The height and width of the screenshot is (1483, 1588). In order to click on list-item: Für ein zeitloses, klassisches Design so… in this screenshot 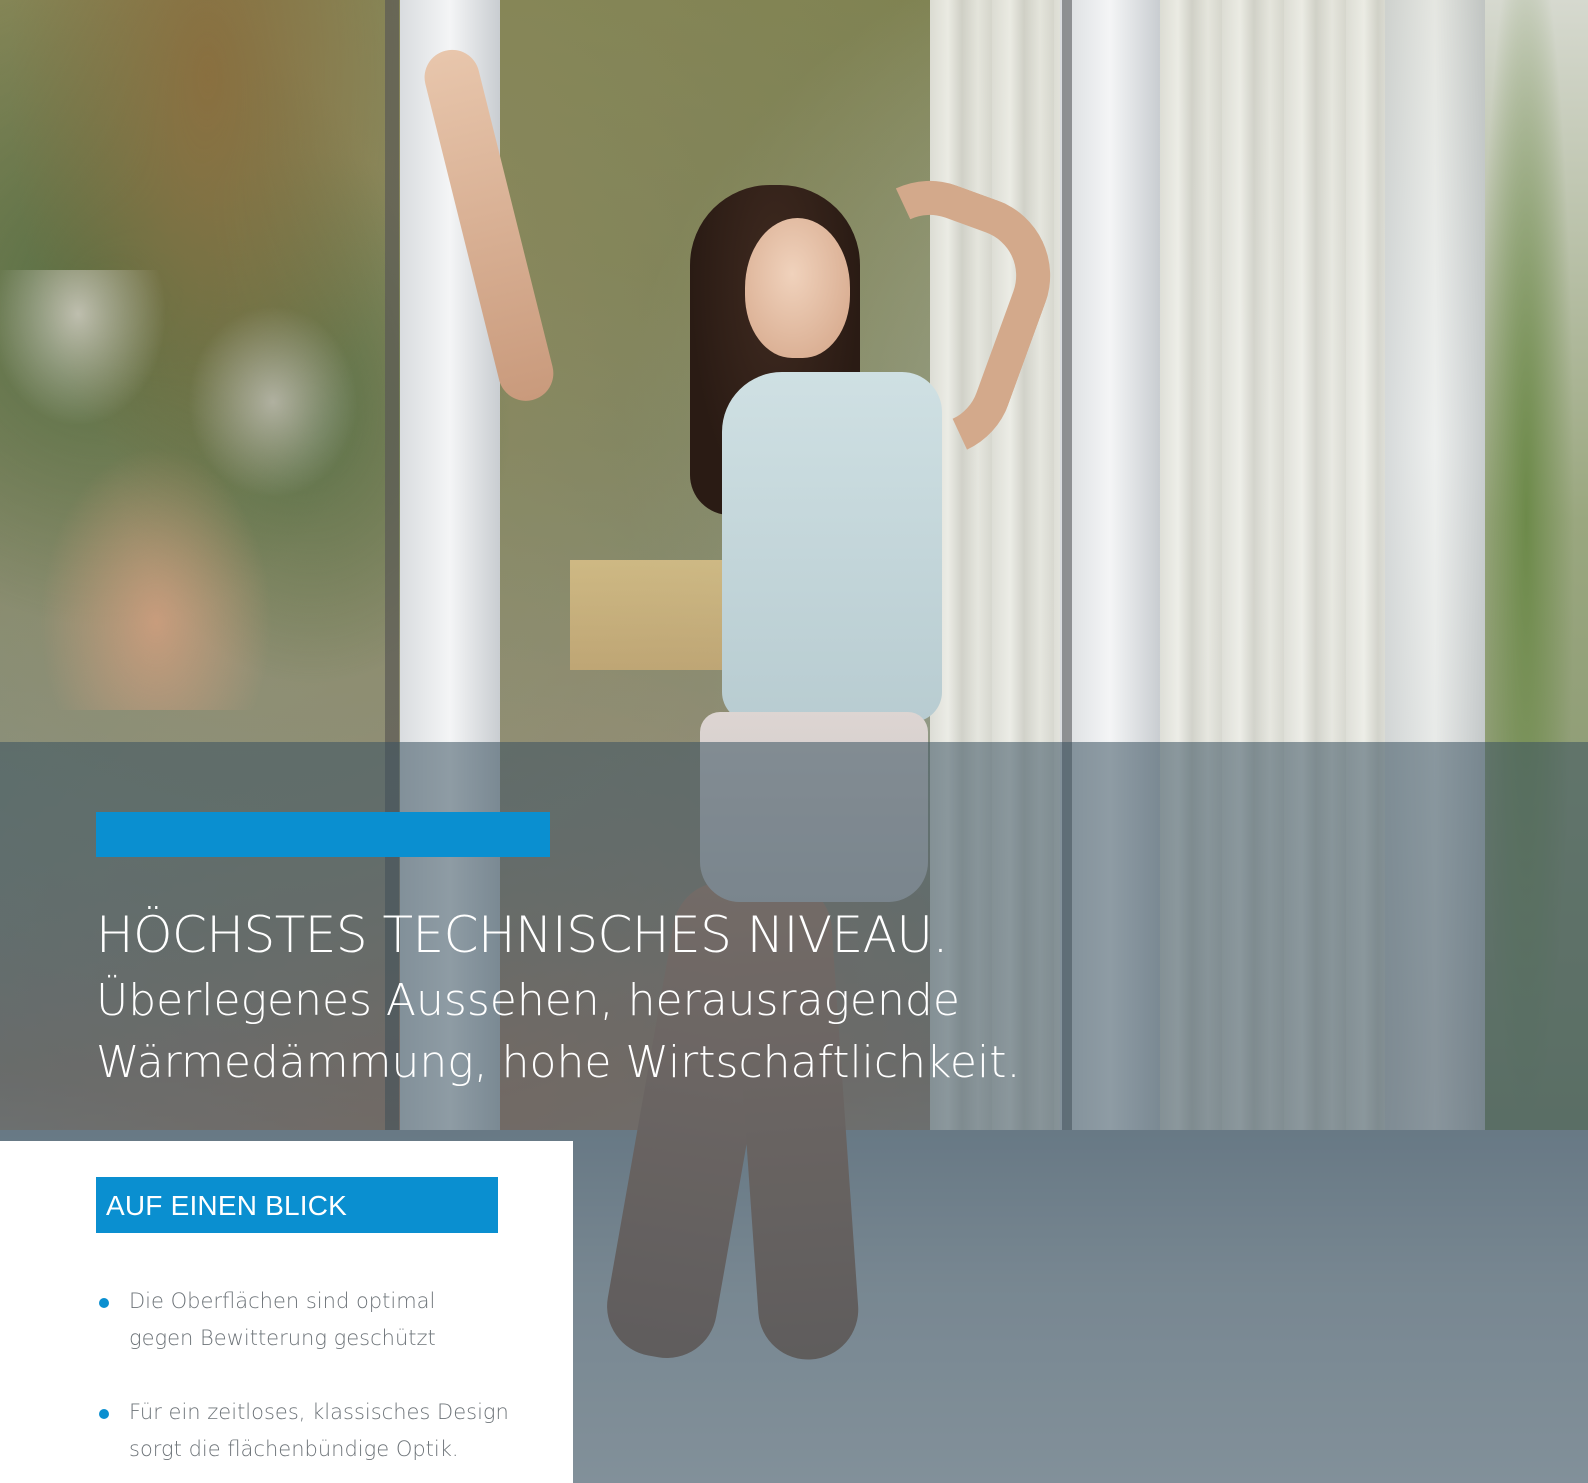, I will do `click(316, 1431)`.